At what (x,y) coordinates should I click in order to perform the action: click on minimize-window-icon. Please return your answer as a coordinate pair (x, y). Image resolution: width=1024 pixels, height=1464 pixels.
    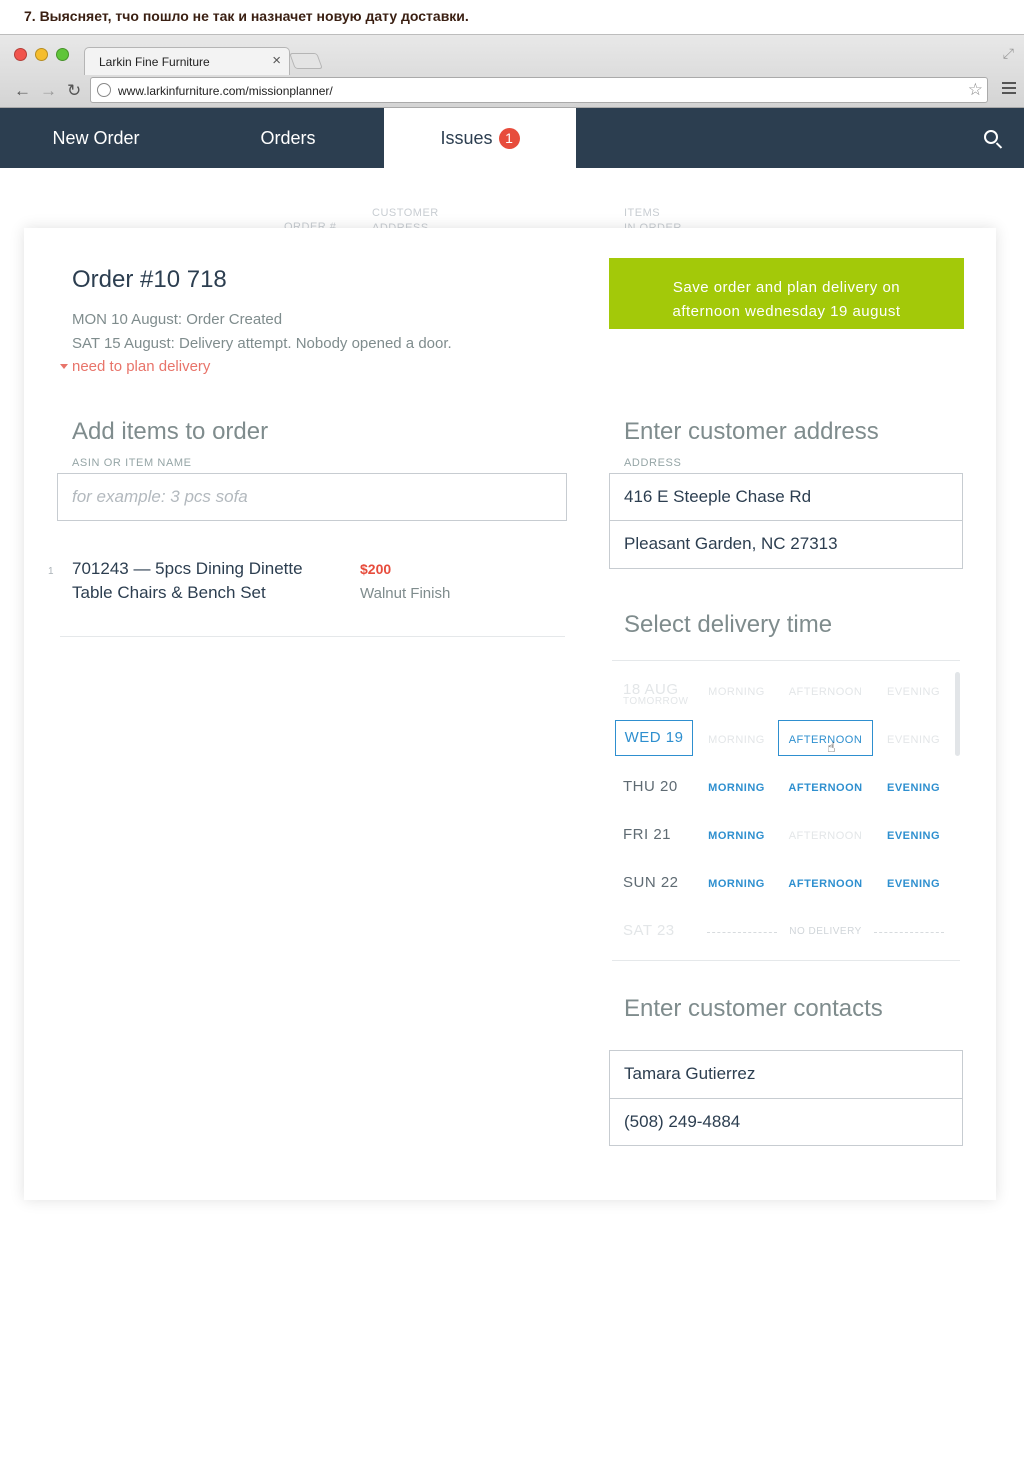
    Looking at the image, I should click on (41, 54).